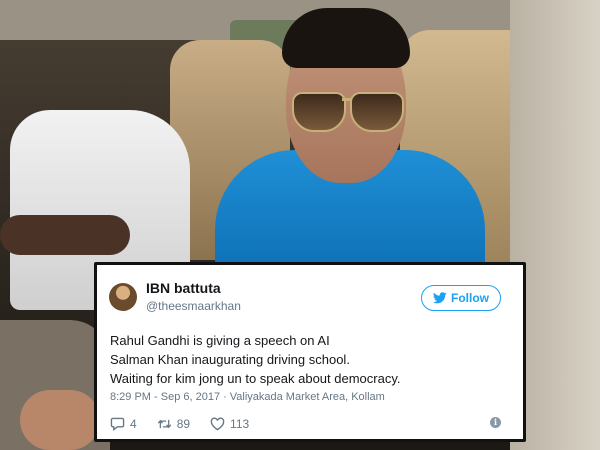 The height and width of the screenshot is (450, 600). I want to click on tweet-line: Rahul Gandhi is giving a speech on AI, so click(220, 340).